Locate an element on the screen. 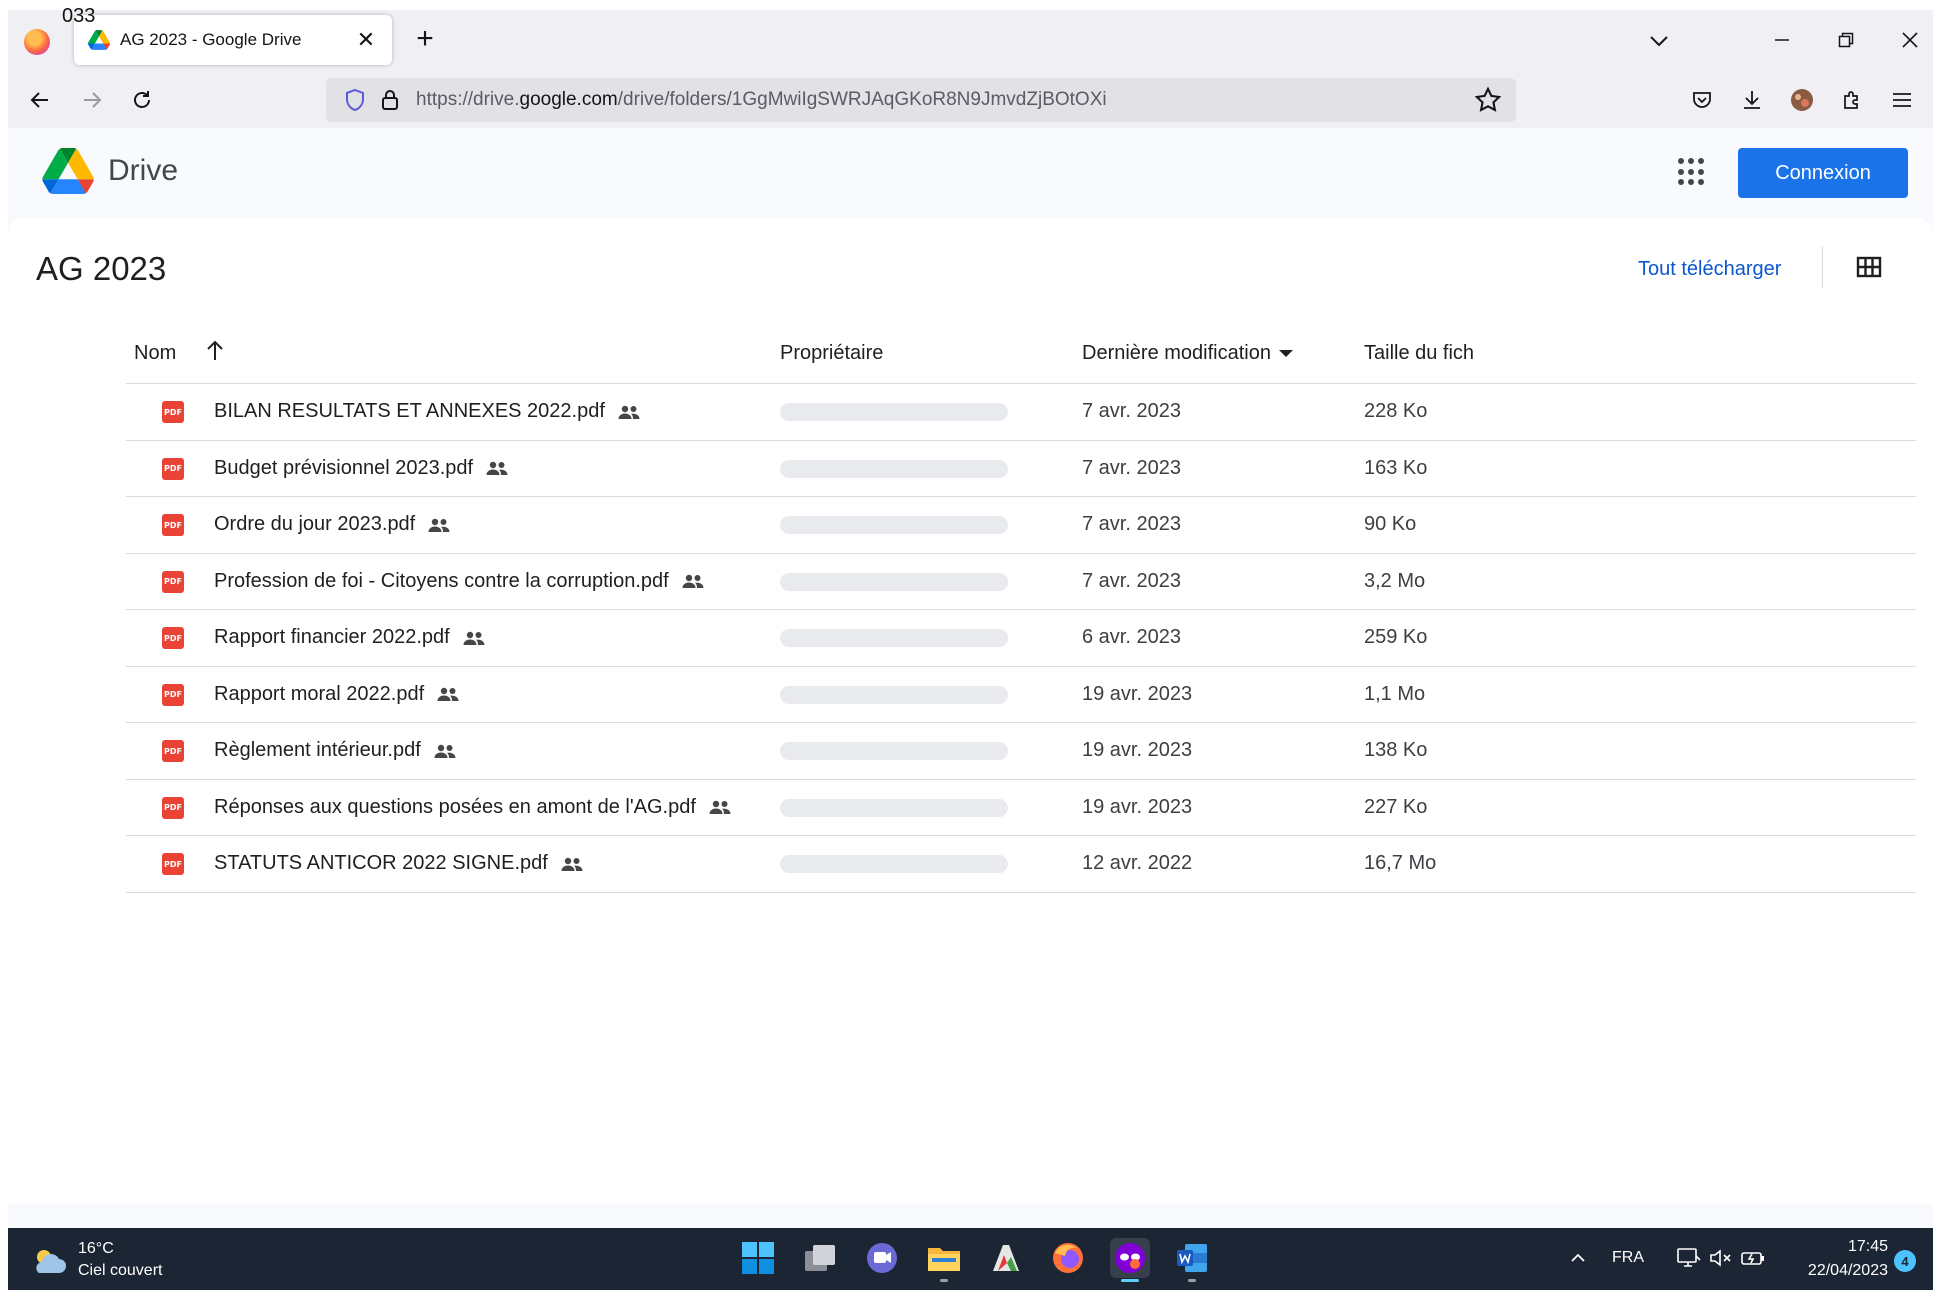 The height and width of the screenshot is (1290, 1933). new-tab-button: + is located at coordinates (425, 39).